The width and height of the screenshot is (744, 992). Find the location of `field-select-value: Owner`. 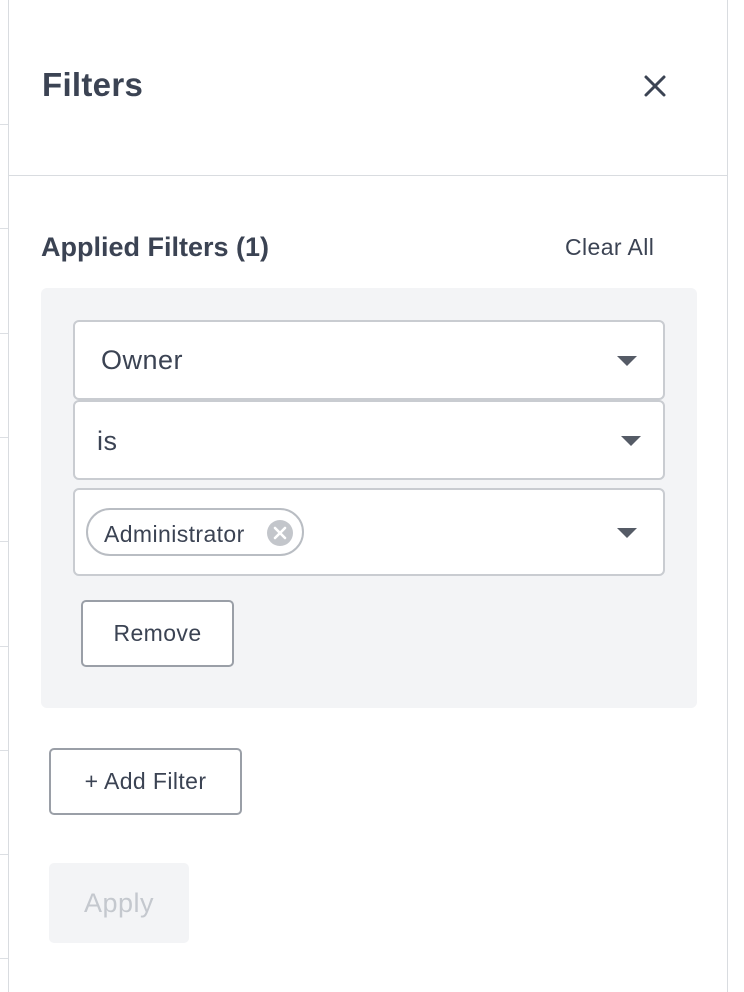

field-select-value: Owner is located at coordinates (142, 360).